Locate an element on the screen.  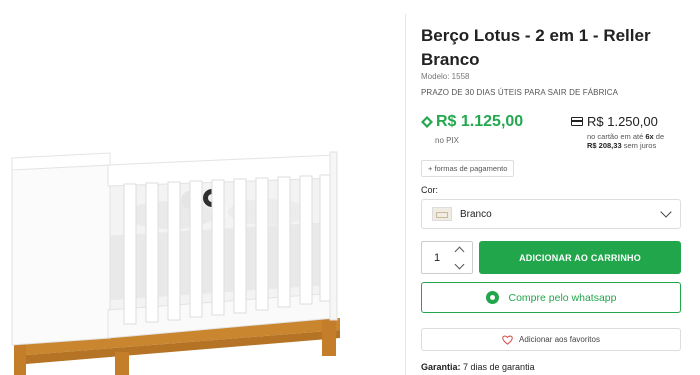
color-label: Cor: is located at coordinates (430, 190).